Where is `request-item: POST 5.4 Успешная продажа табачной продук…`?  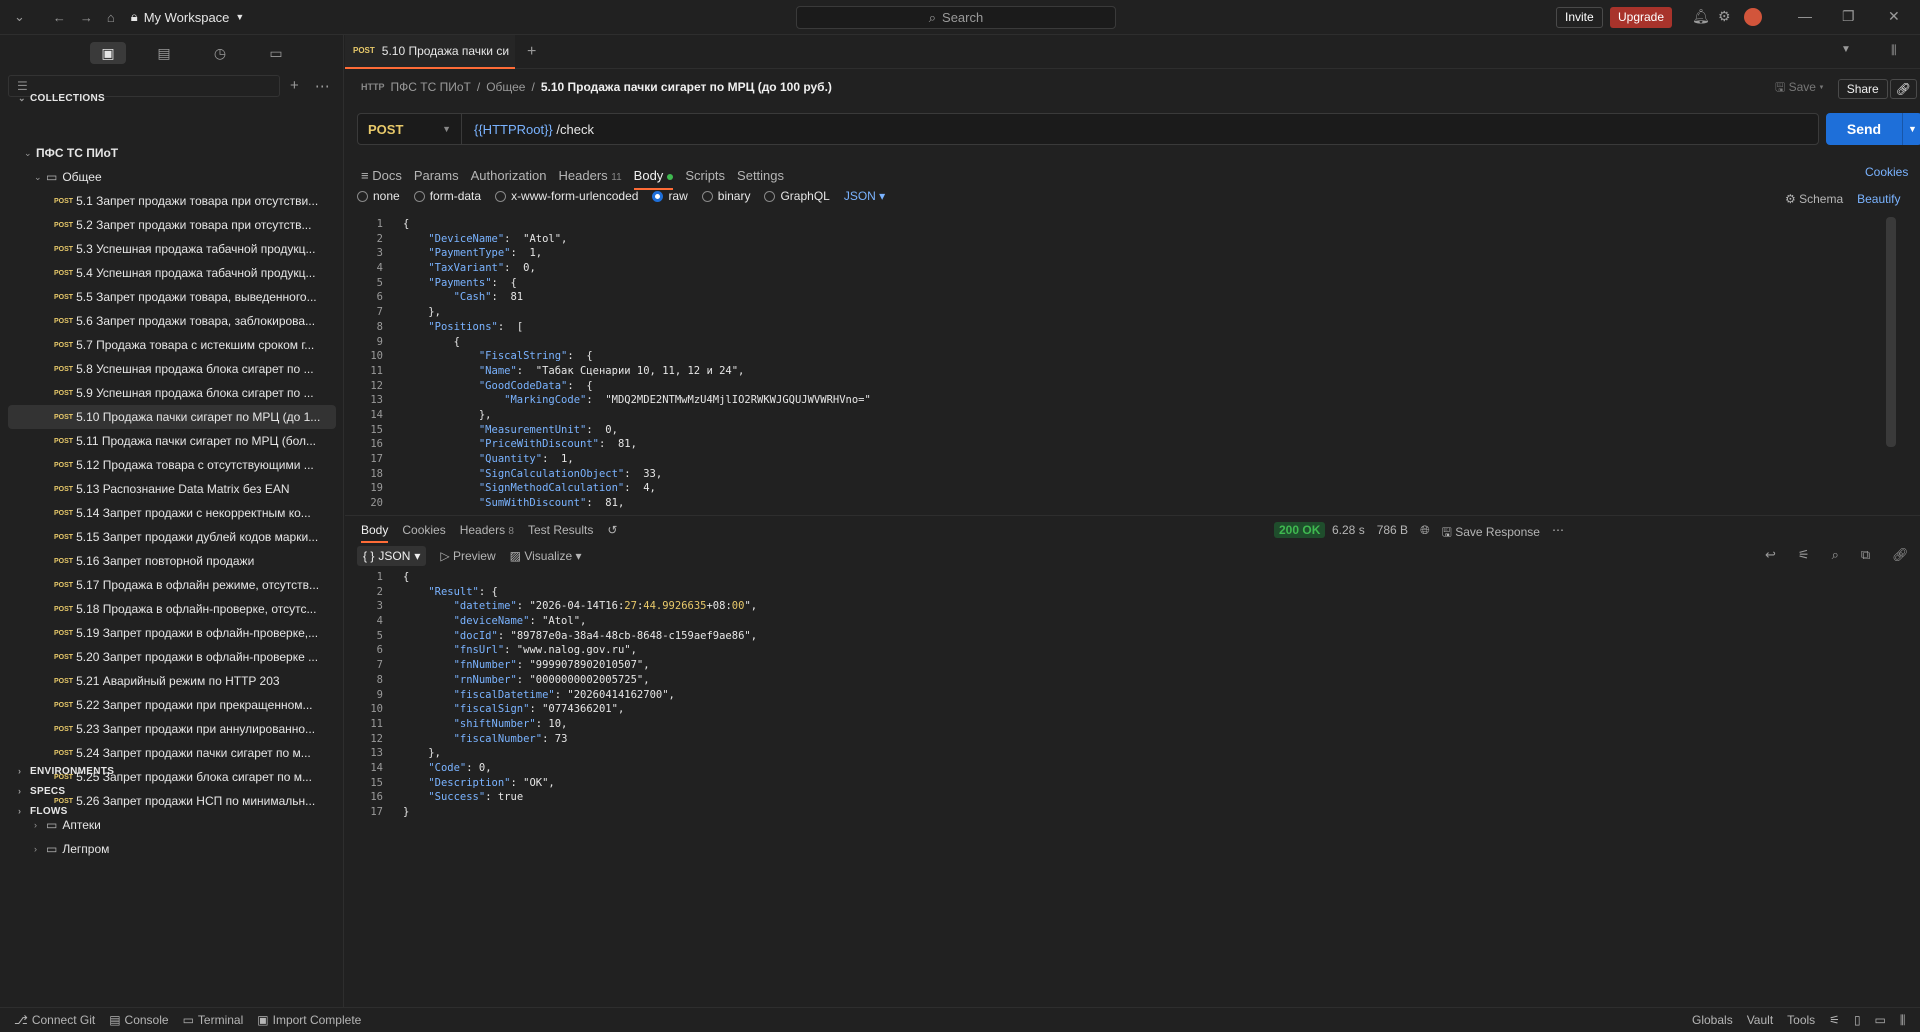 request-item: POST 5.4 Успешная продажа табачной продук… is located at coordinates (172, 273).